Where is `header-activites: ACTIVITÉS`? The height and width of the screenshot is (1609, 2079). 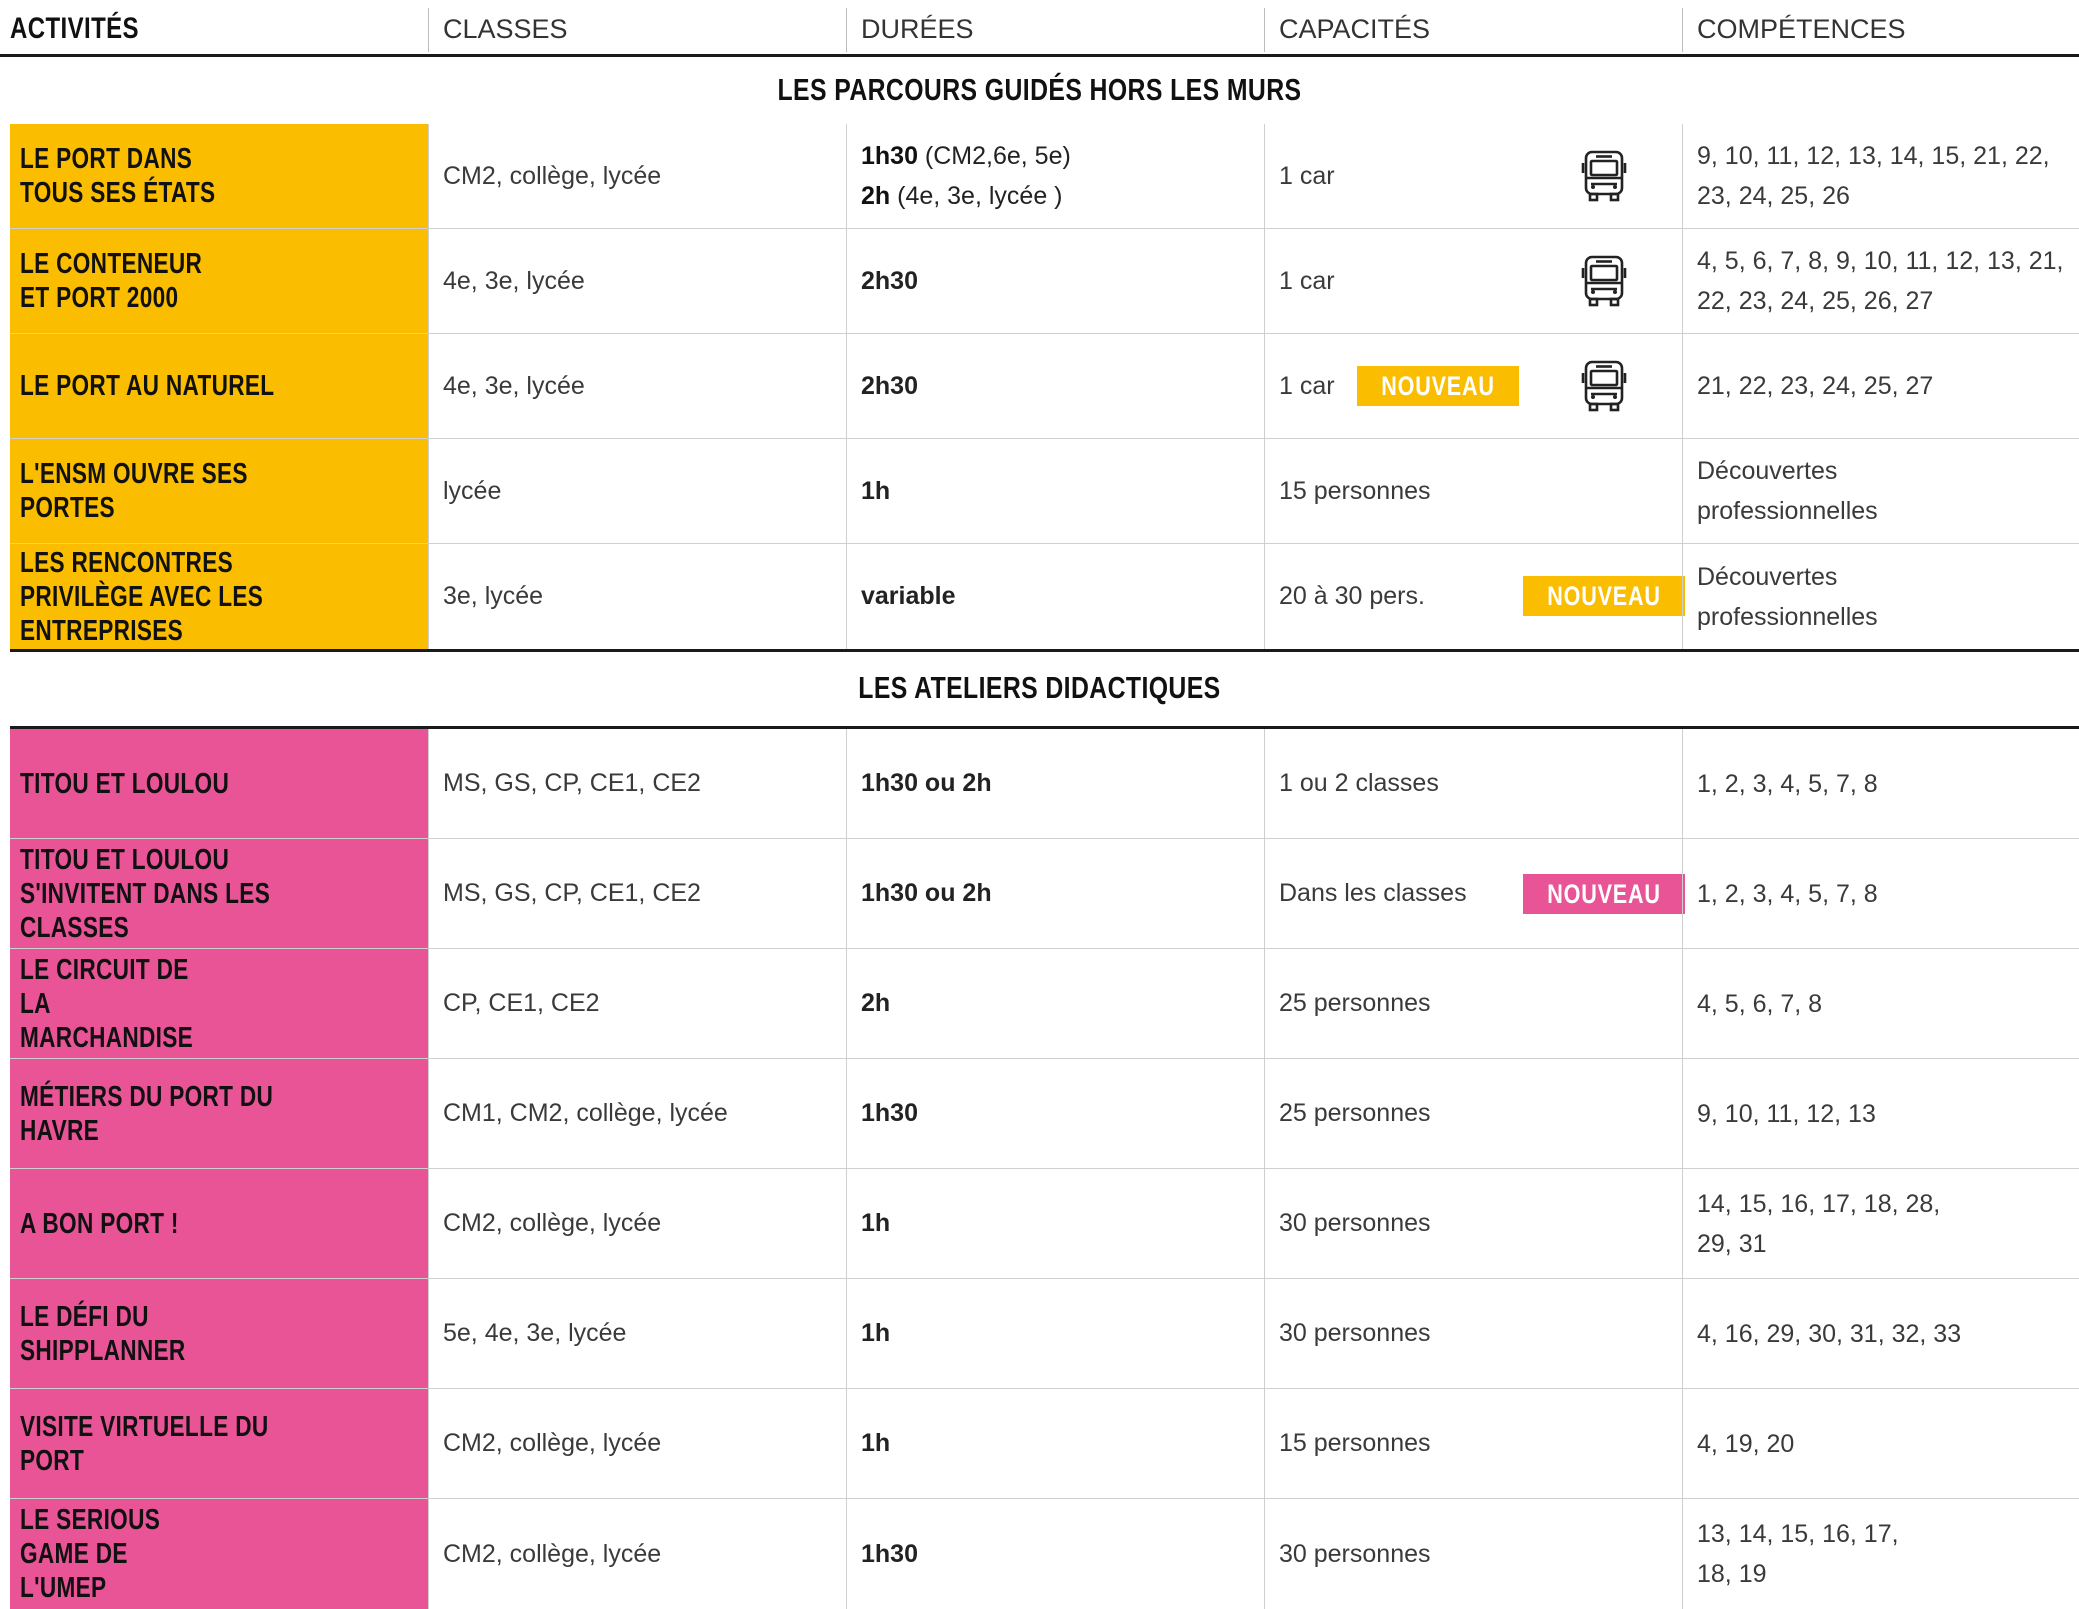 header-activites: ACTIVITÉS is located at coordinates (74, 28).